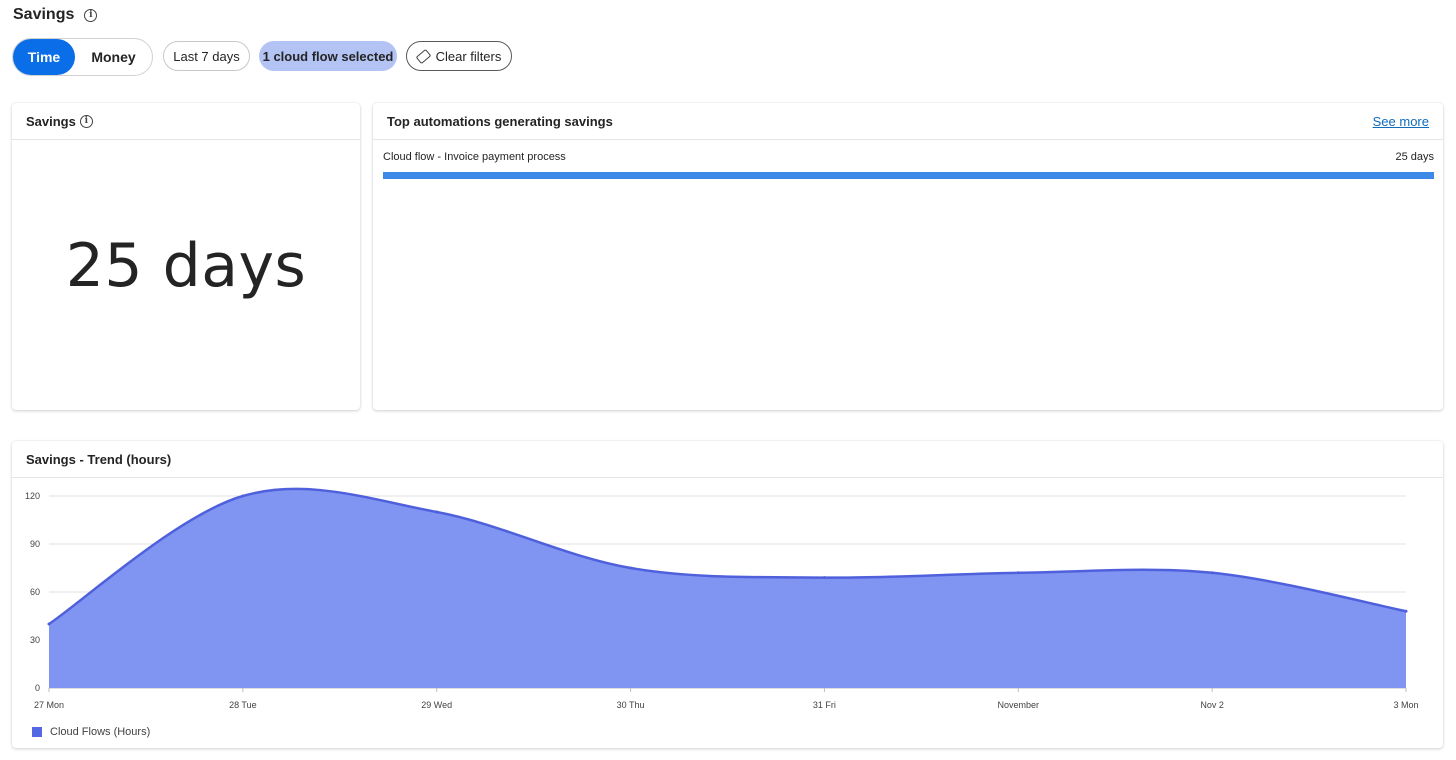 The image size is (1456, 760). I want to click on automation-value: 25 days, so click(1414, 157).